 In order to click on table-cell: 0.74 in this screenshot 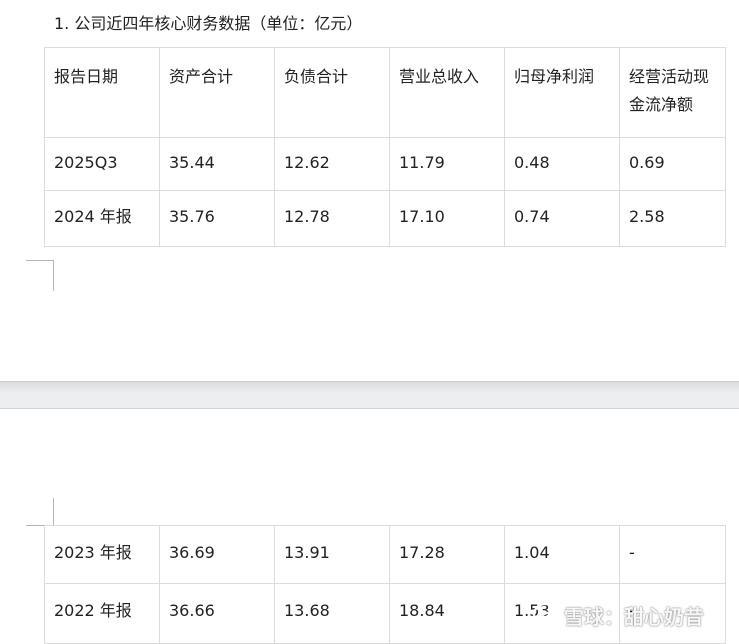, I will do `click(562, 218)`.